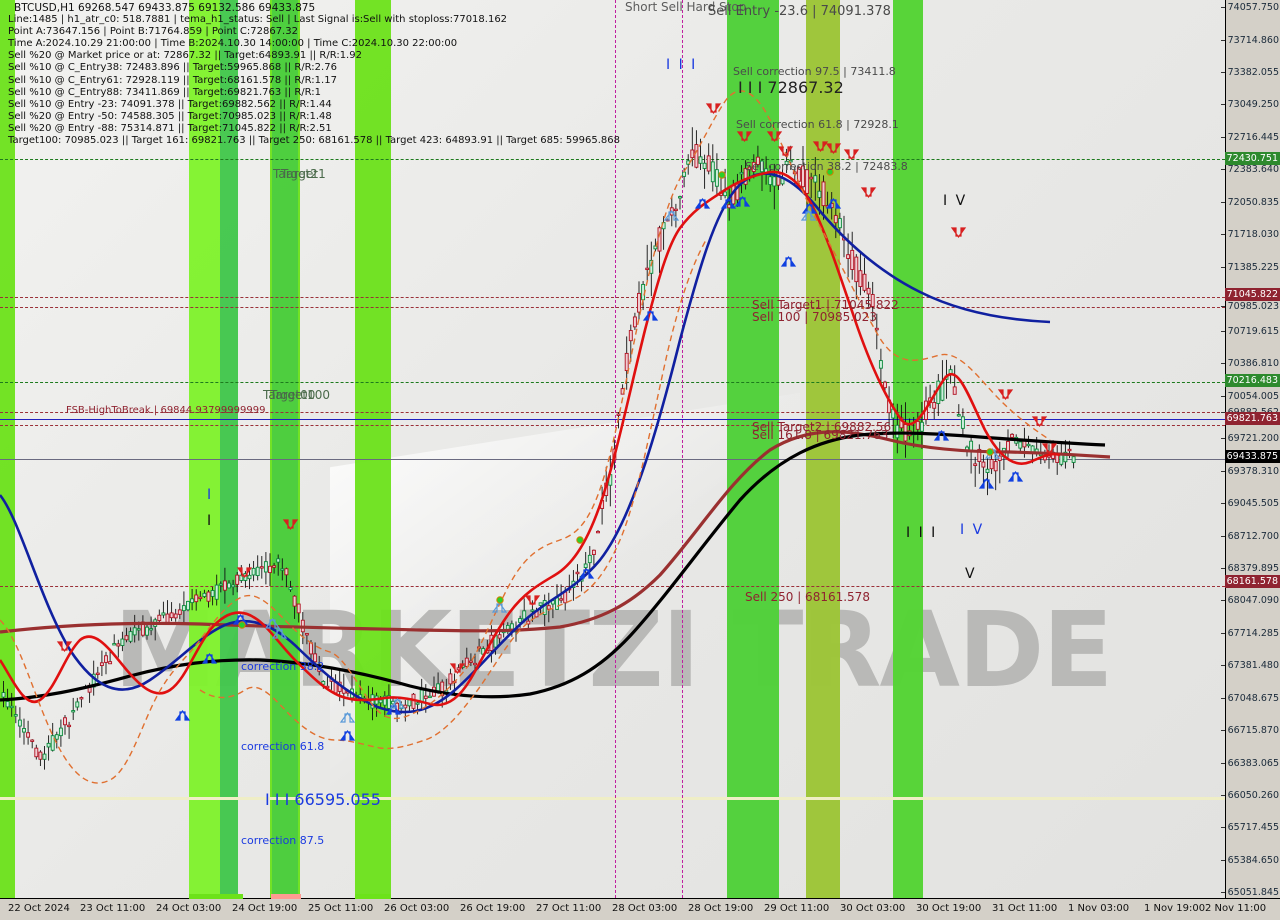 This screenshot has height=920, width=1280. Describe the element at coordinates (265, 908) in the screenshot. I see `time-tick-label: 24 Oct 19:00` at that location.